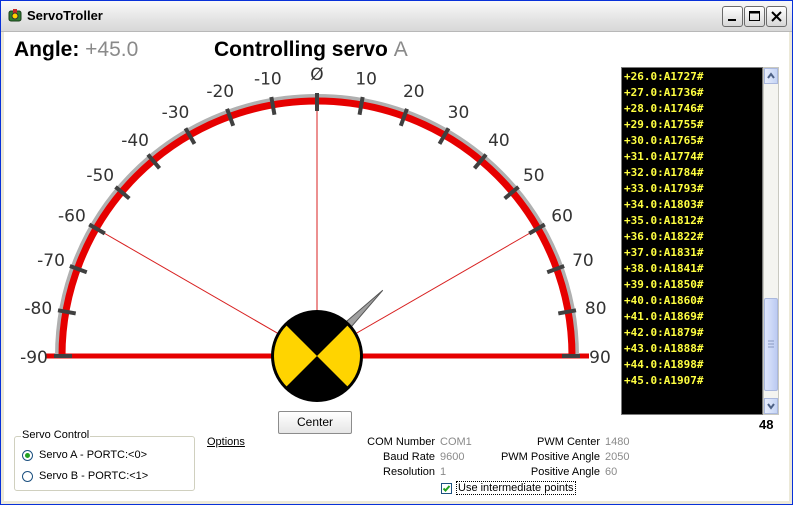 The image size is (793, 505). I want to click on log-scrollbar, so click(771, 241).